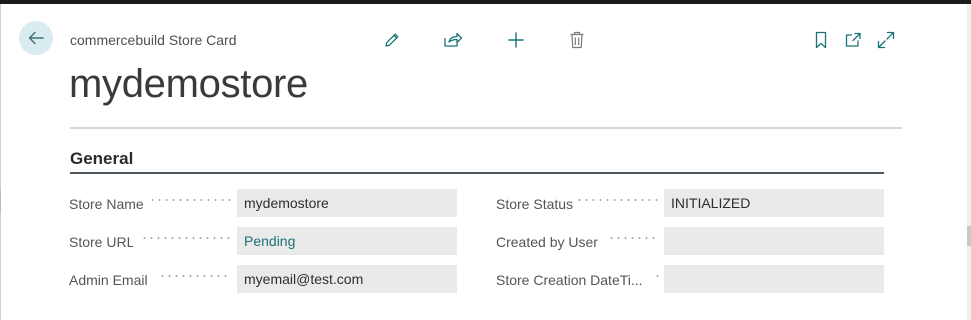  Describe the element at coordinates (774, 241) in the screenshot. I see `created-by-user-field` at that location.